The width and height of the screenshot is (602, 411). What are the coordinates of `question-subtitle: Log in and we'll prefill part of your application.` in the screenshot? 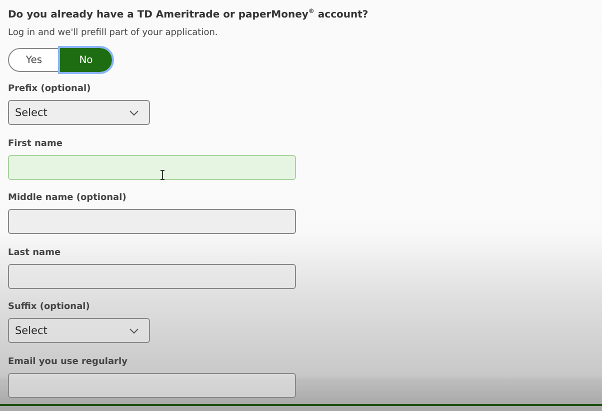 It's located at (113, 33).